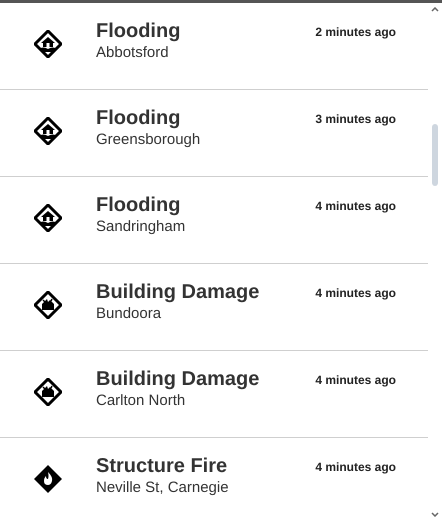 The height and width of the screenshot is (521, 442). What do you see at coordinates (435, 514) in the screenshot?
I see `scroll-down-icon` at bounding box center [435, 514].